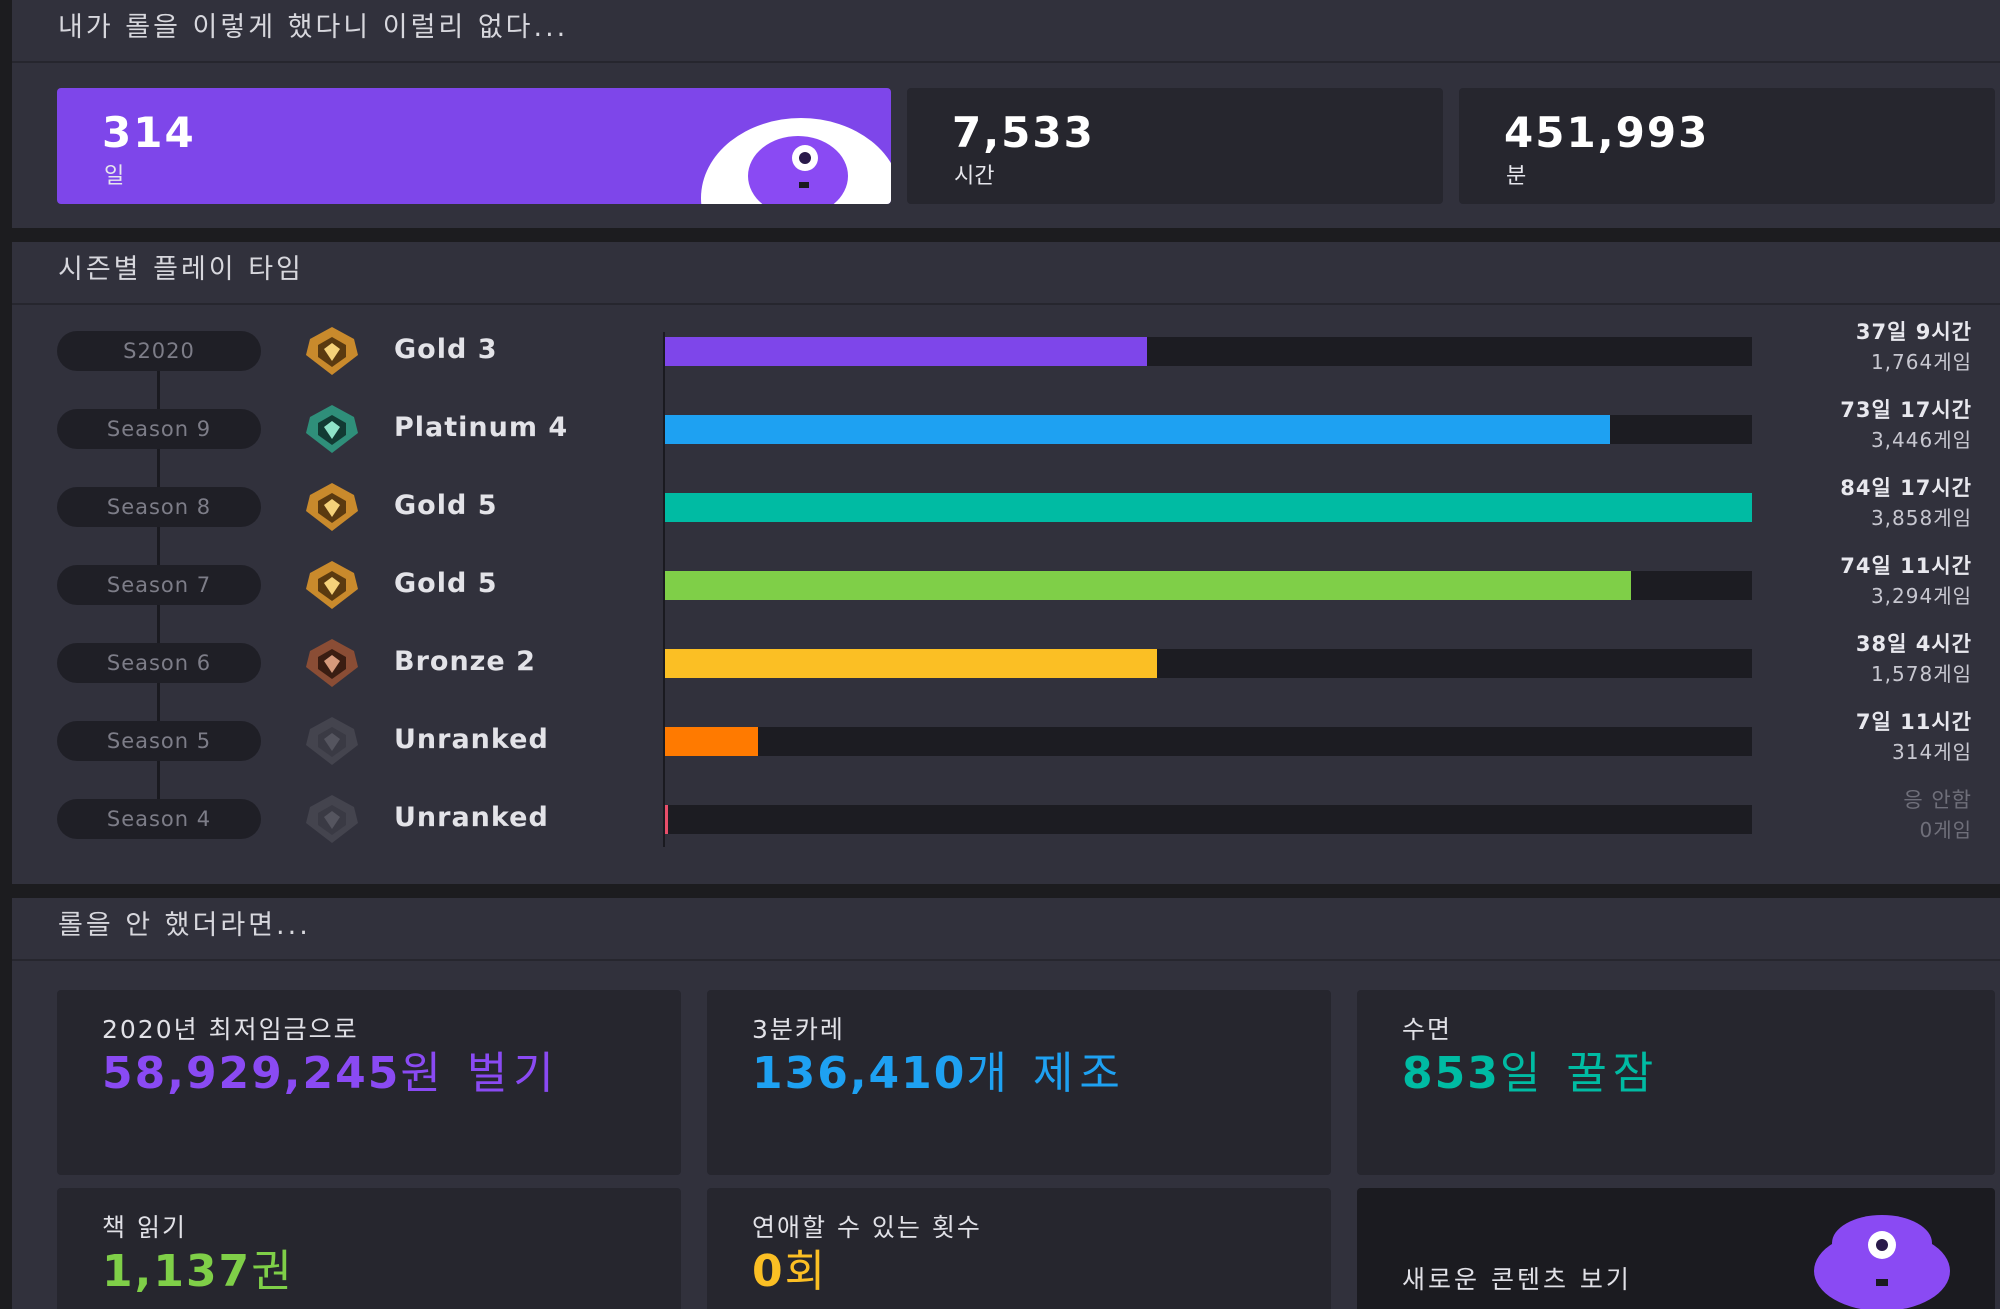  Describe the element at coordinates (974, 176) in the screenshot. I see `hours-unit: 시간` at that location.